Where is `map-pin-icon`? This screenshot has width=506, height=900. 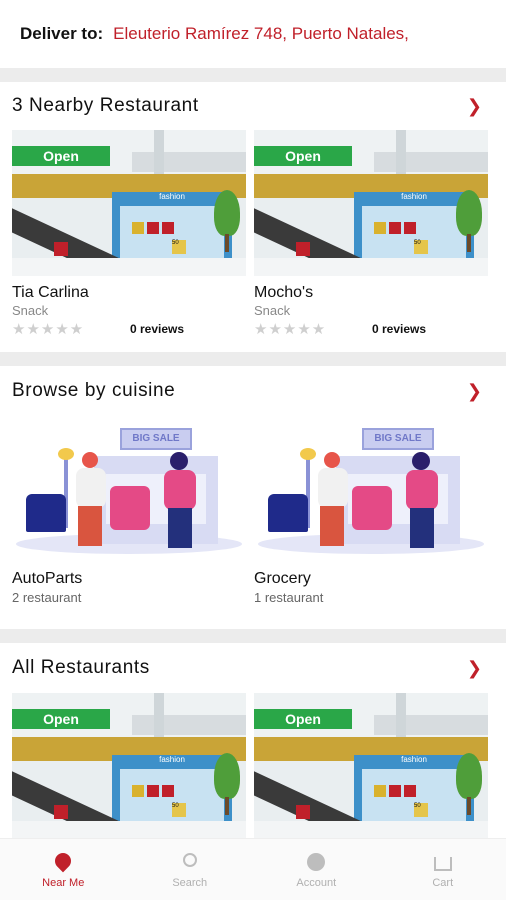
map-pin-icon is located at coordinates (63, 862).